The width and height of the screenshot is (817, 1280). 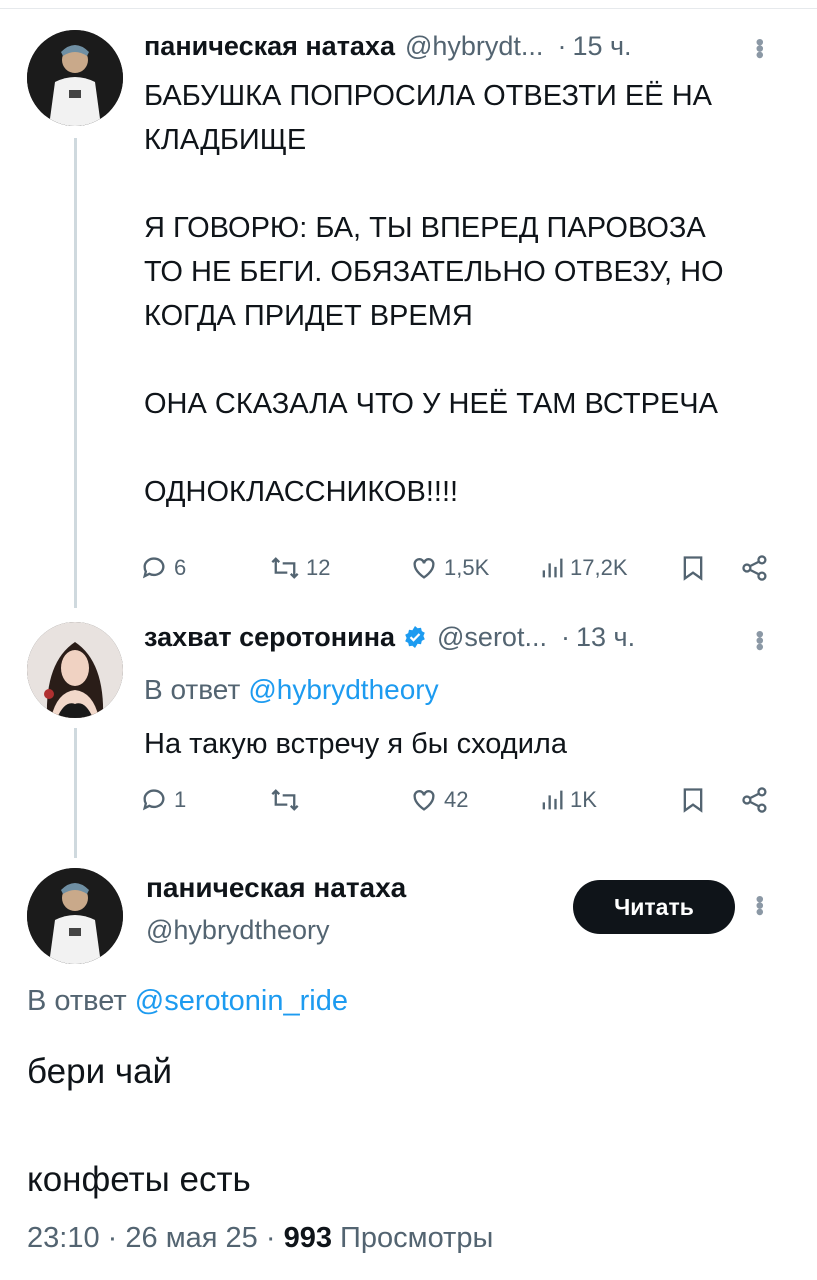 I want to click on author-handle: @hybrydtheory, so click(x=238, y=930).